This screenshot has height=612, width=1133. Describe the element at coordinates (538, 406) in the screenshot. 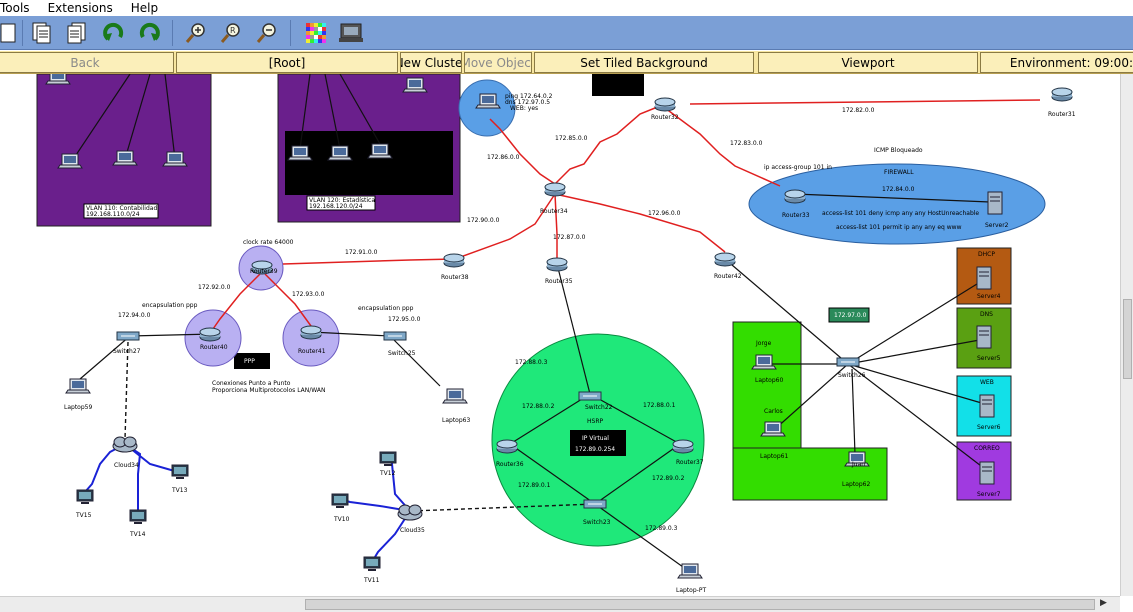

I see `net-172-88-2: 172.88.0.2` at that location.